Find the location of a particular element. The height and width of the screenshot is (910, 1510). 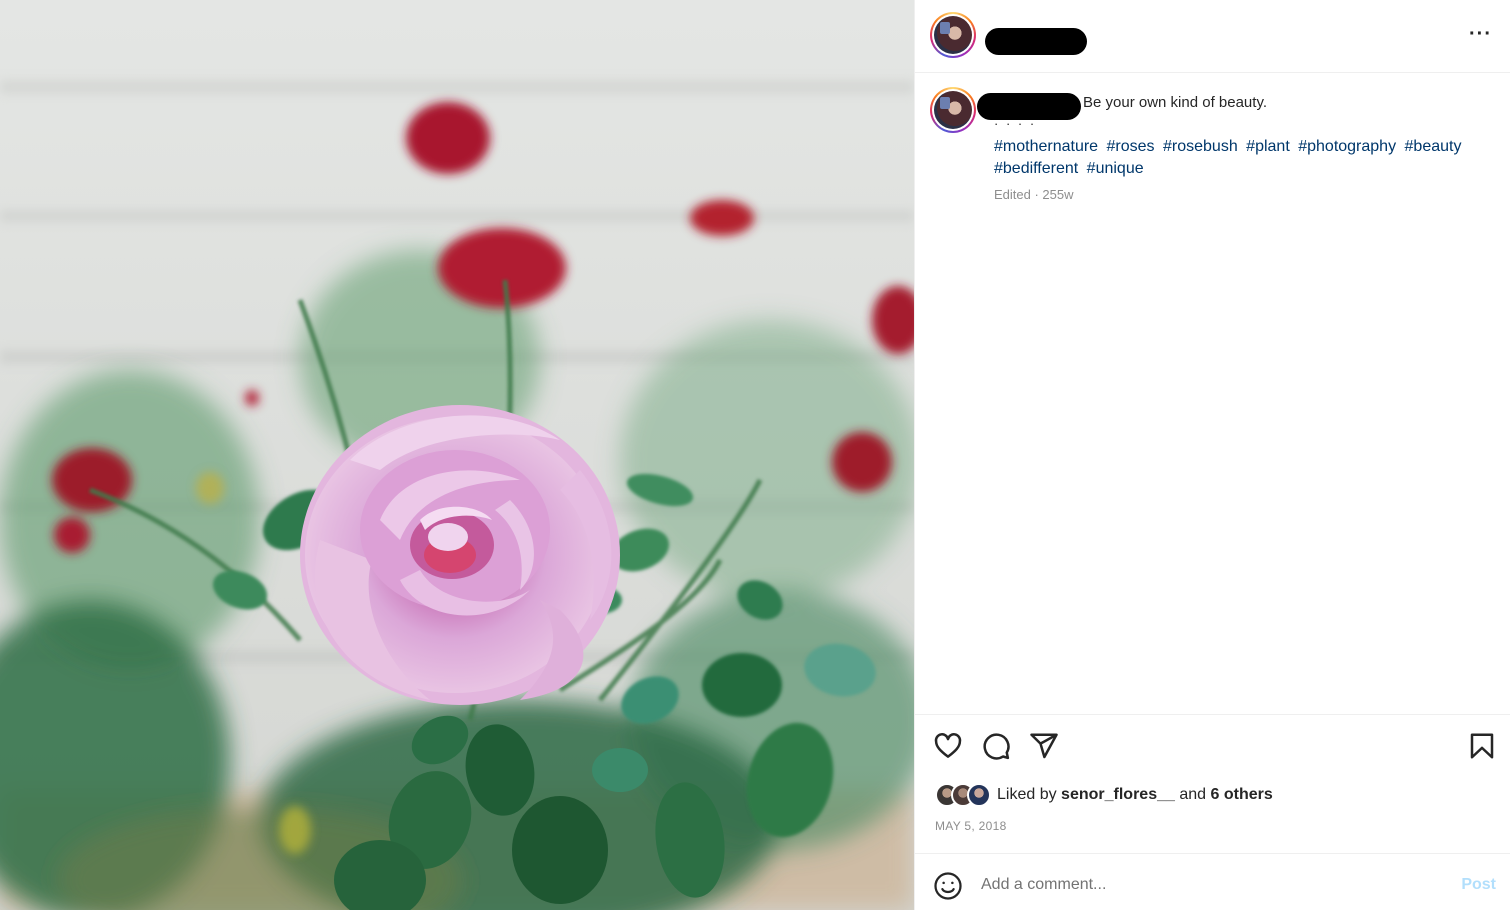

redacted-username is located at coordinates (1036, 41).